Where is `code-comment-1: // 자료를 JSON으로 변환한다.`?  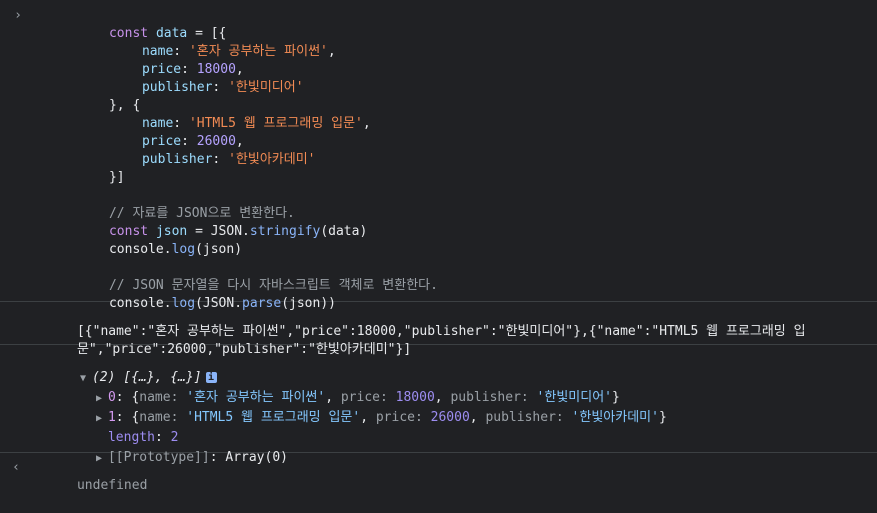 code-comment-1: // 자료를 JSON으로 변환한다. is located at coordinates (201, 213).